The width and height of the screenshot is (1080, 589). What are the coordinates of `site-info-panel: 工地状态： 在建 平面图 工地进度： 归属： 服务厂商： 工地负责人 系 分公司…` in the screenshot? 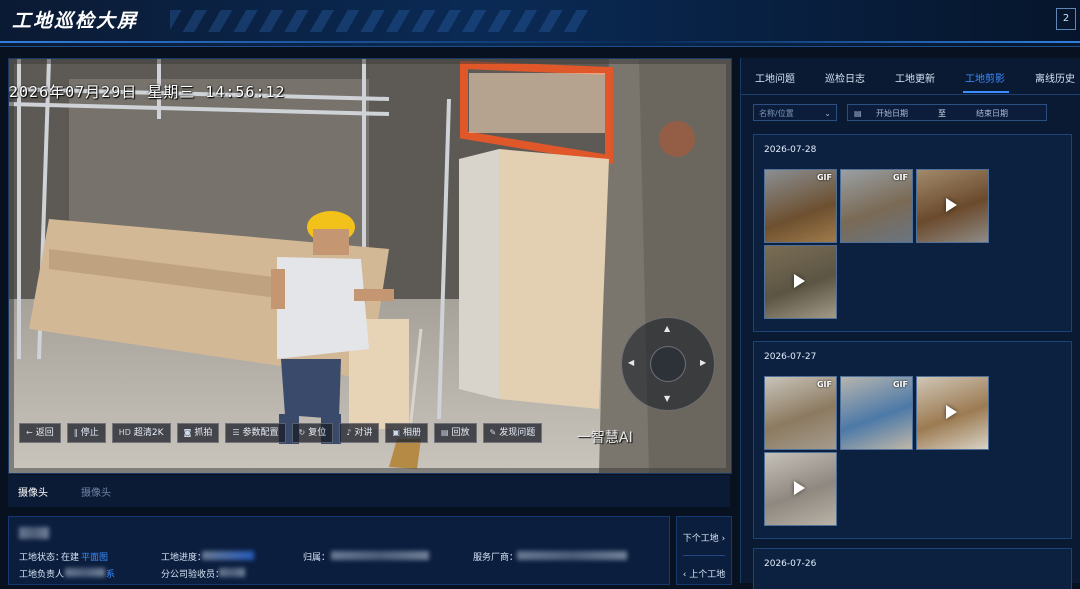 It's located at (339, 550).